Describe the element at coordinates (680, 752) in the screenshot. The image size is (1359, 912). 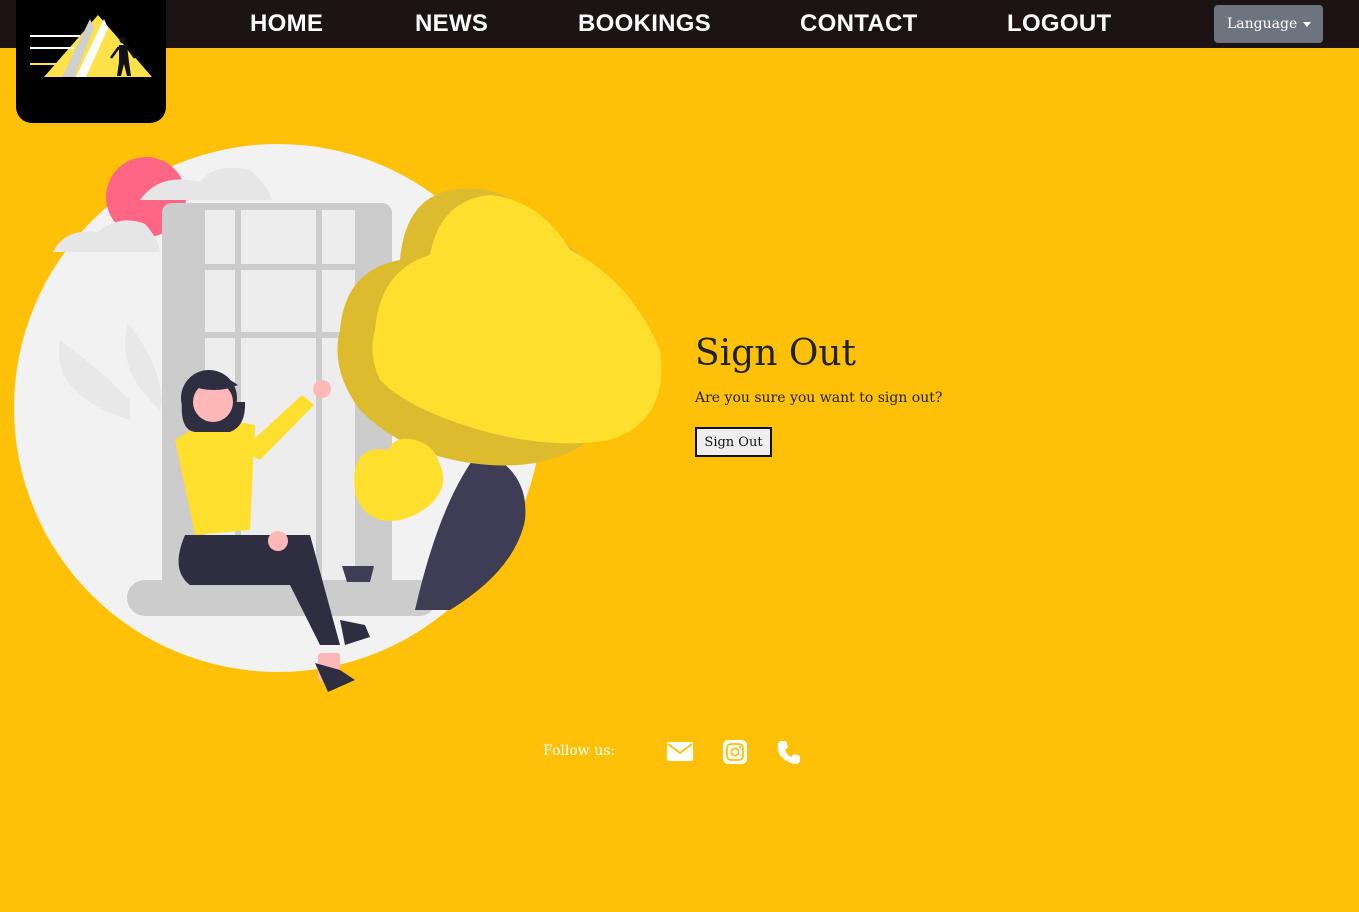
I see `envelope-icon` at that location.